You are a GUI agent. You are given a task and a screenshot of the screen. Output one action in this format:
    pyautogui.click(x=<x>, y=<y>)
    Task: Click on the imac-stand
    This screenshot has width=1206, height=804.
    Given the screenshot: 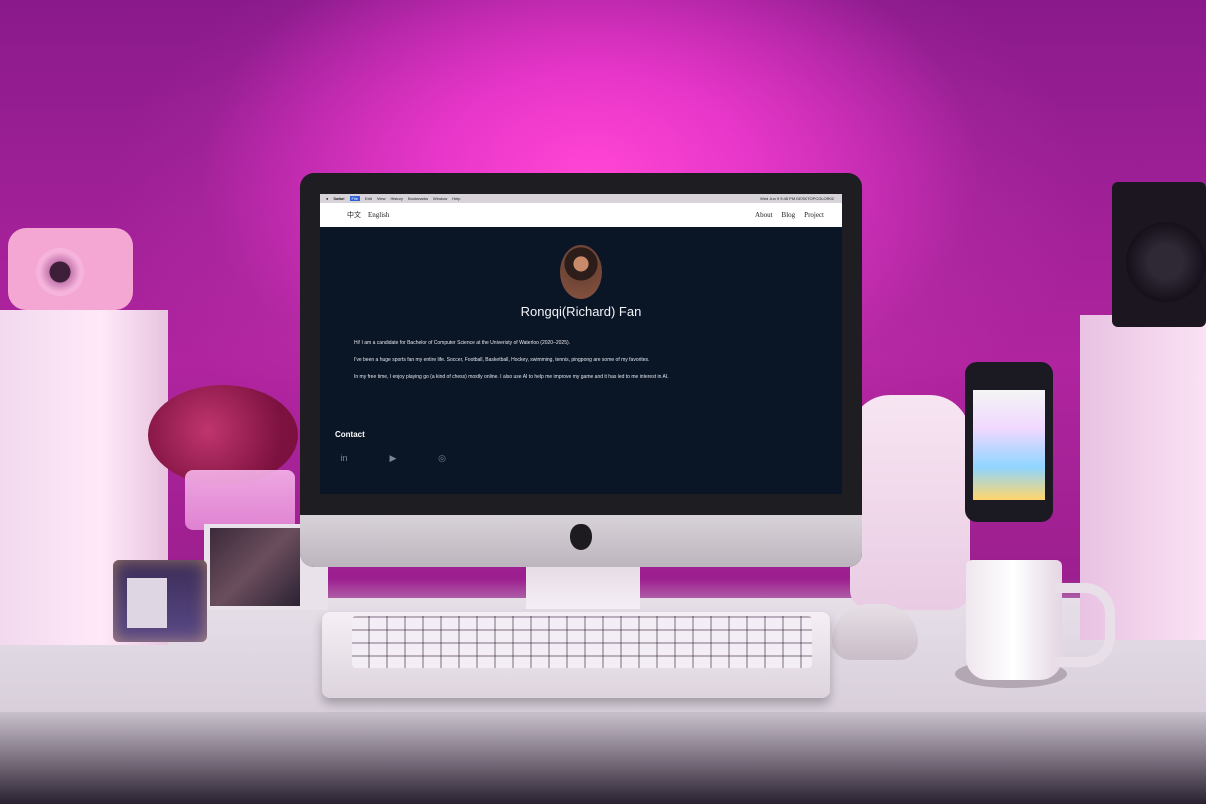 What is the action you would take?
    pyautogui.click(x=583, y=588)
    